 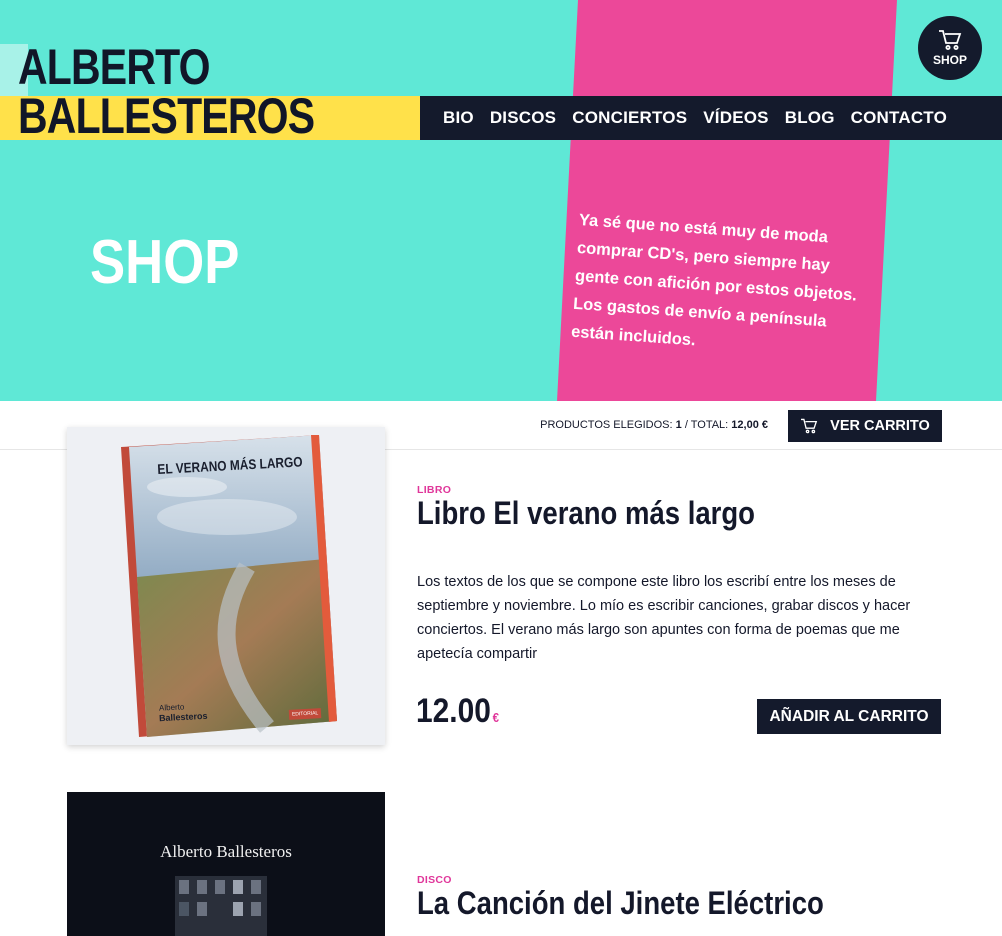 What do you see at coordinates (496, 717) in the screenshot?
I see `price-currency: €` at bounding box center [496, 717].